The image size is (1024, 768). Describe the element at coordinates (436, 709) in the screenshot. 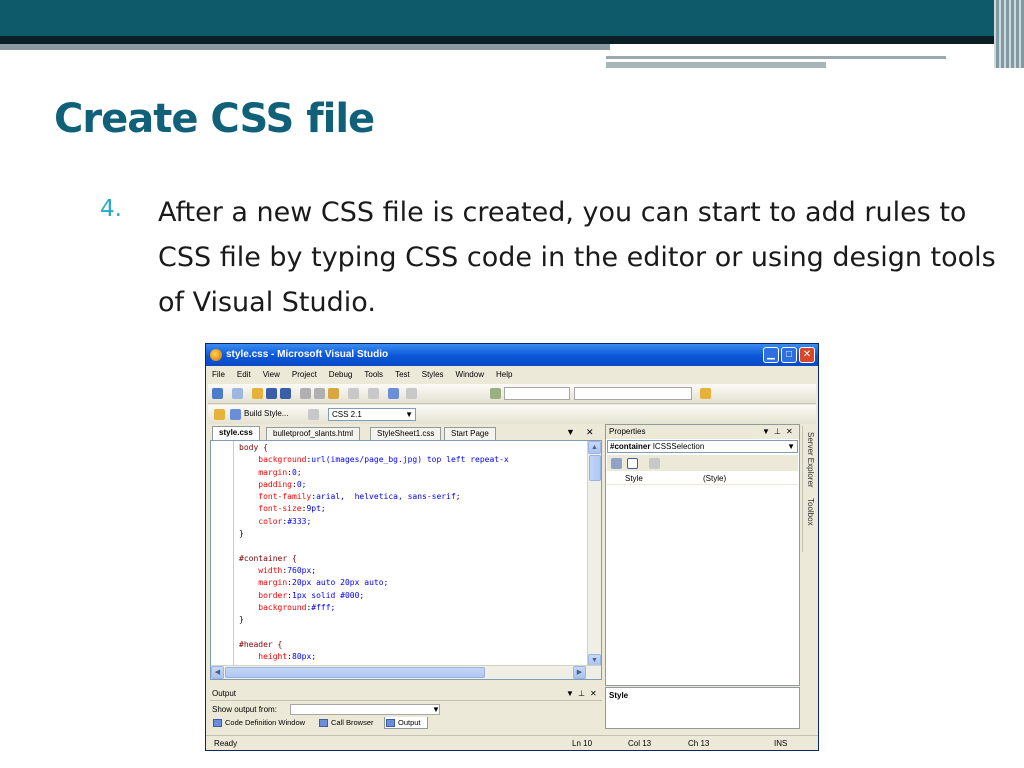

I see `dropdown-arrow-icon: ▼` at that location.